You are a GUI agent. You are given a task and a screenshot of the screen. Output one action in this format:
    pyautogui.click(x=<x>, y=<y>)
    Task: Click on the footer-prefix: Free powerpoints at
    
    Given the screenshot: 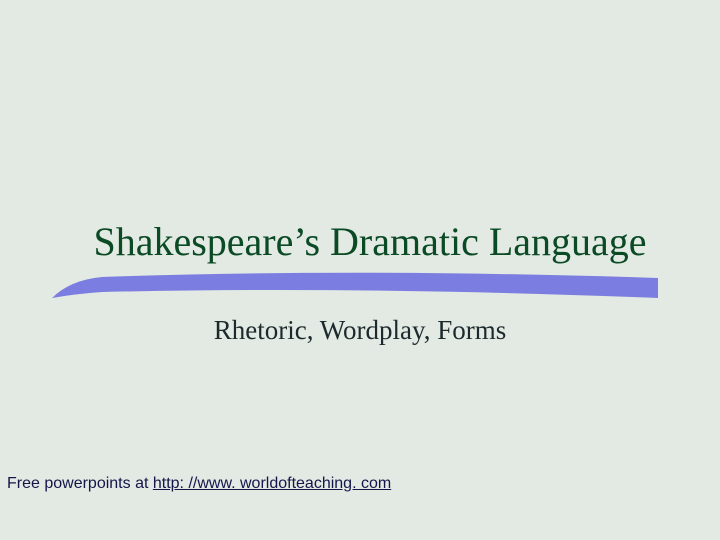 What is the action you would take?
    pyautogui.click(x=80, y=483)
    